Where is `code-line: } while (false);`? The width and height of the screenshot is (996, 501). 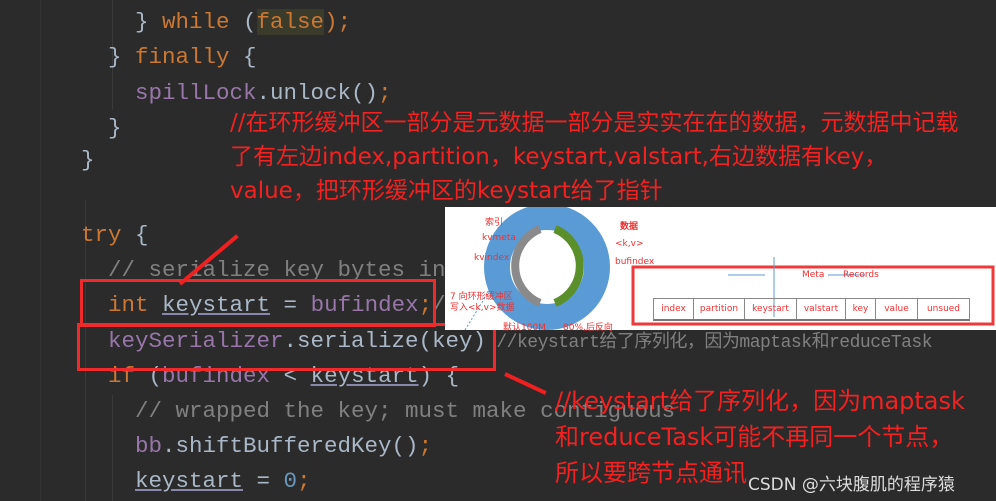 code-line: } while (false); is located at coordinates (243, 22).